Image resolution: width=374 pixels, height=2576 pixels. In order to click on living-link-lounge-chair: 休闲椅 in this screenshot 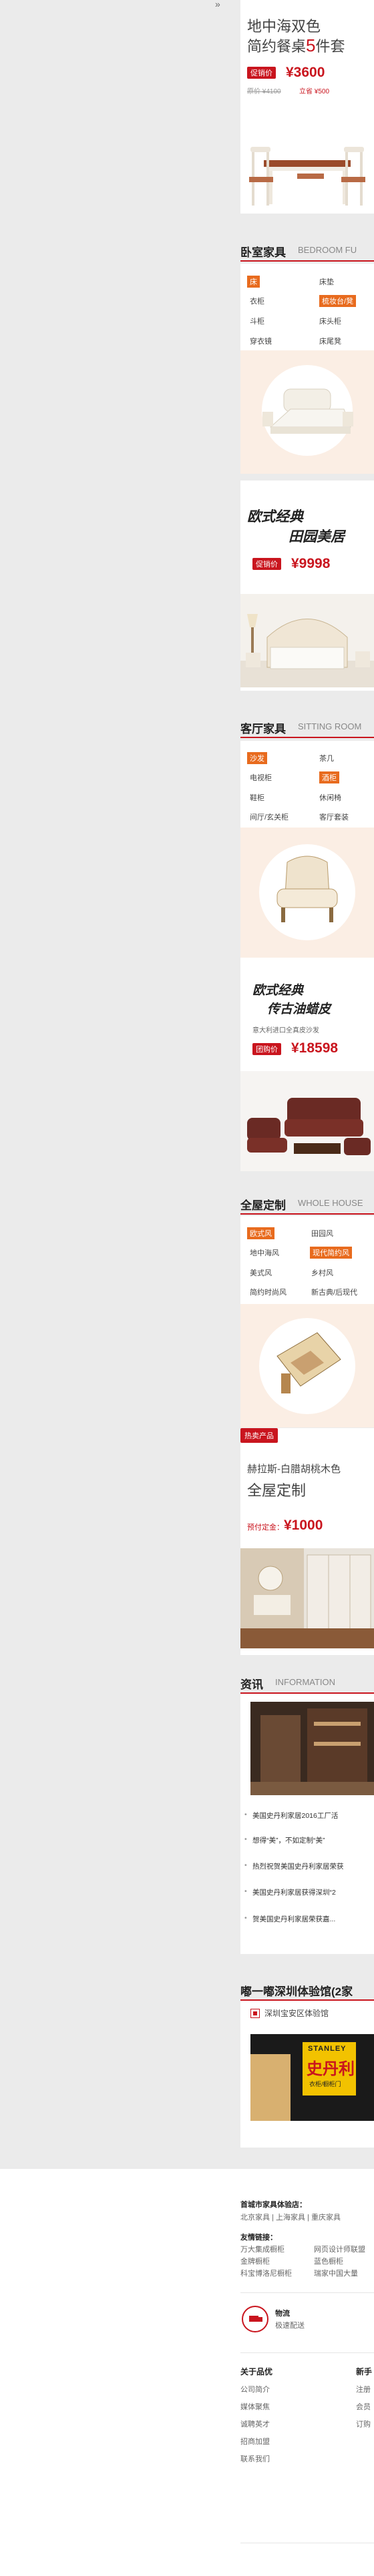, I will do `click(330, 797)`.